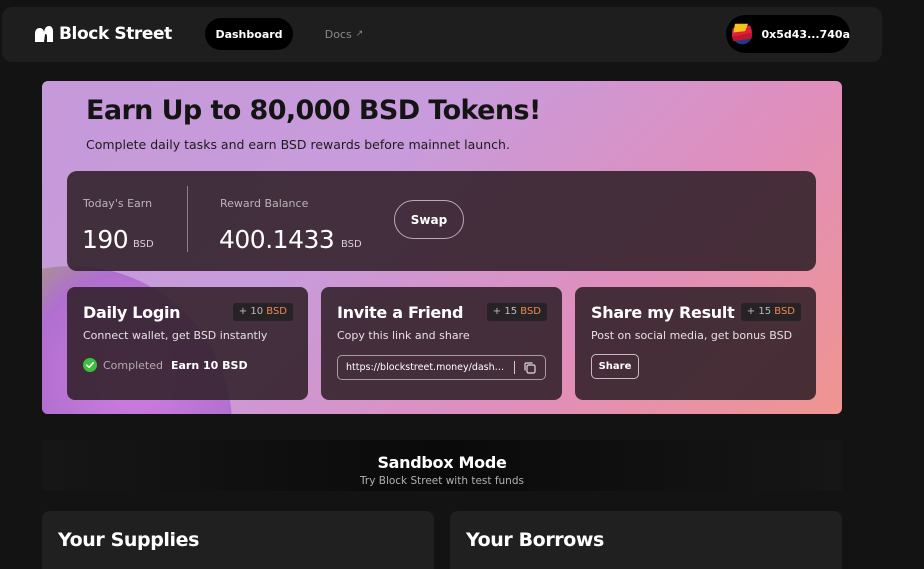 The image size is (924, 569). I want to click on nav-docs-link: Docs ↗, so click(344, 34).